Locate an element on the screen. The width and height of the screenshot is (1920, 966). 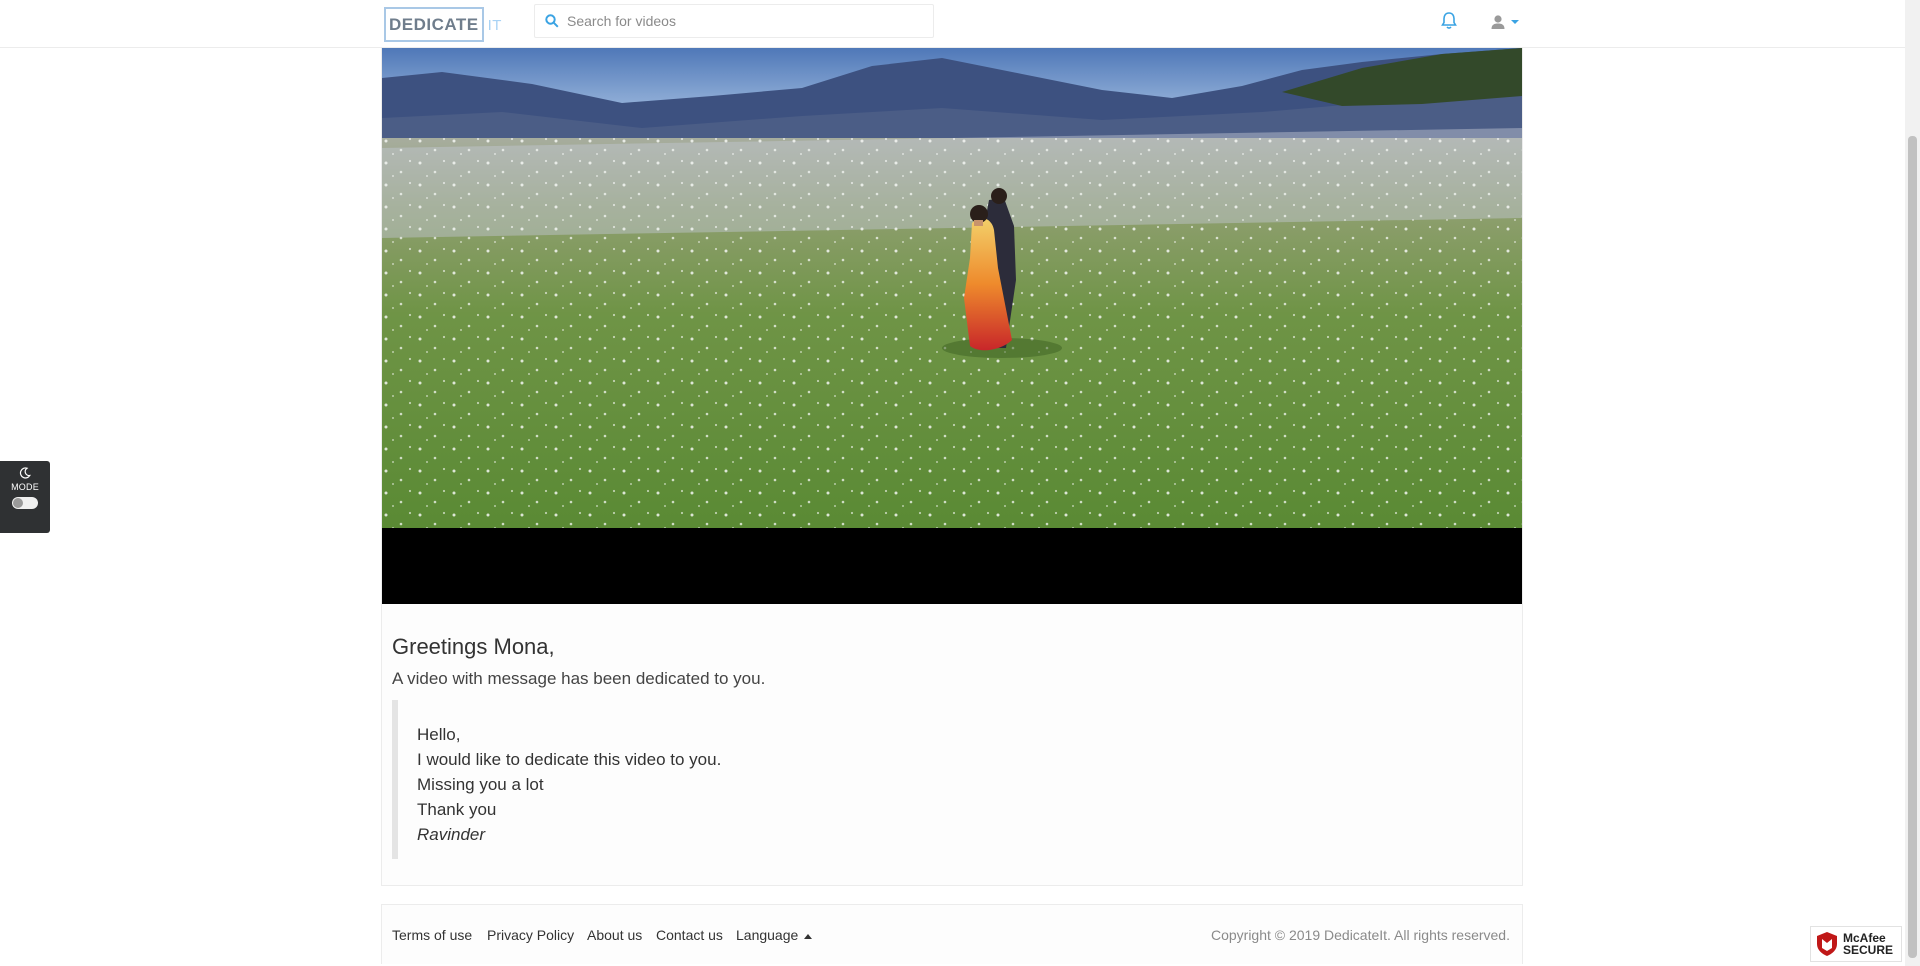
language-label: Language is located at coordinates (767, 935).